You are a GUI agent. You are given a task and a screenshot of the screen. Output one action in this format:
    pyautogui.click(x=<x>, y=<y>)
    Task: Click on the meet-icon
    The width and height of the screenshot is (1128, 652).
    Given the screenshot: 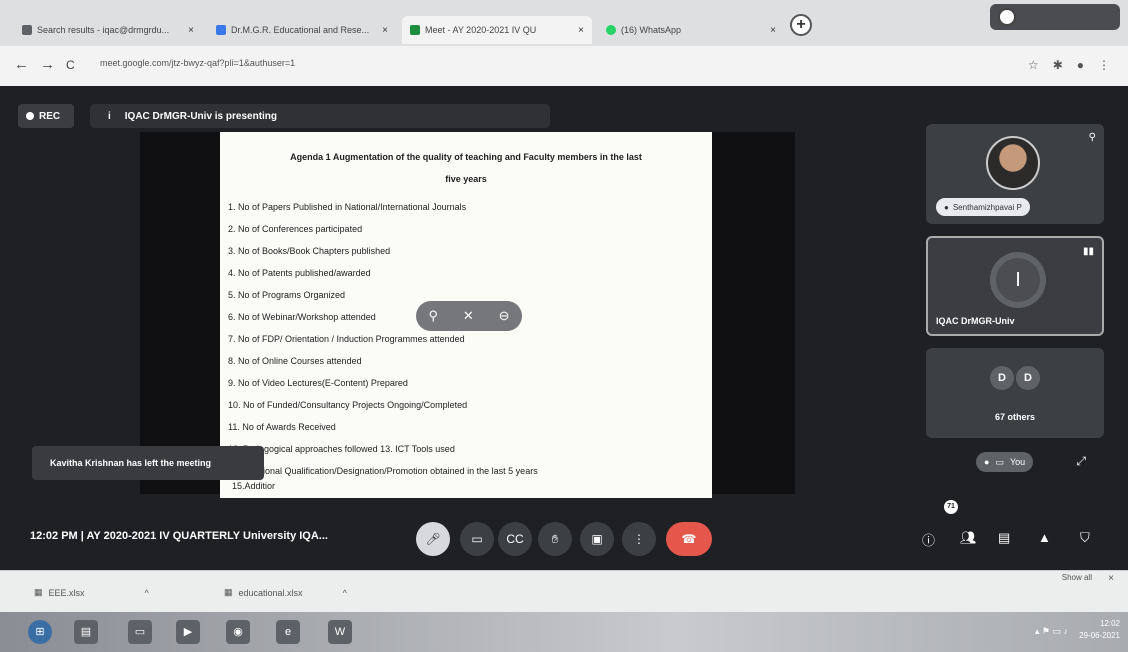 What is the action you would take?
    pyautogui.click(x=415, y=30)
    